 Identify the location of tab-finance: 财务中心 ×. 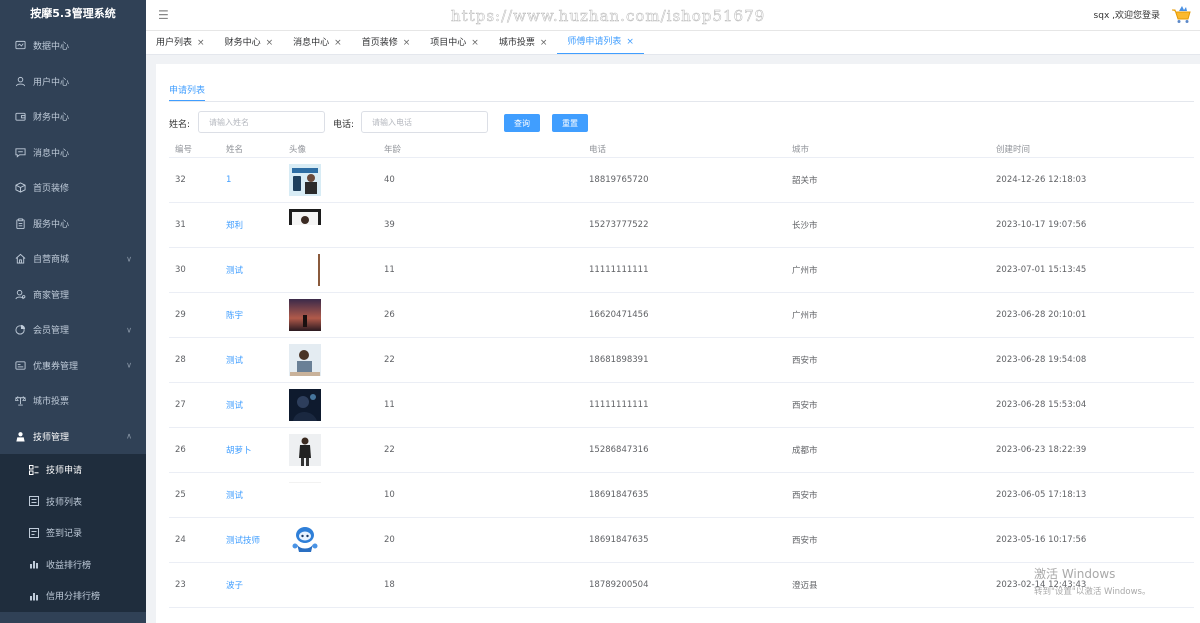
(249, 42).